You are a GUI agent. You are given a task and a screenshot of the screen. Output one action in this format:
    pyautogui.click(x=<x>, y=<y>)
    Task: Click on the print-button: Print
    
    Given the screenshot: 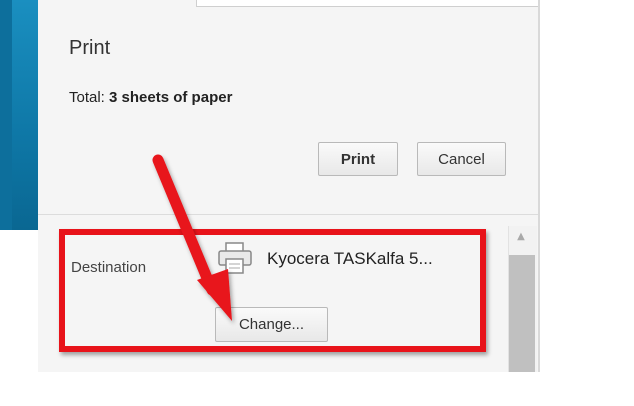 What is the action you would take?
    pyautogui.click(x=358, y=159)
    